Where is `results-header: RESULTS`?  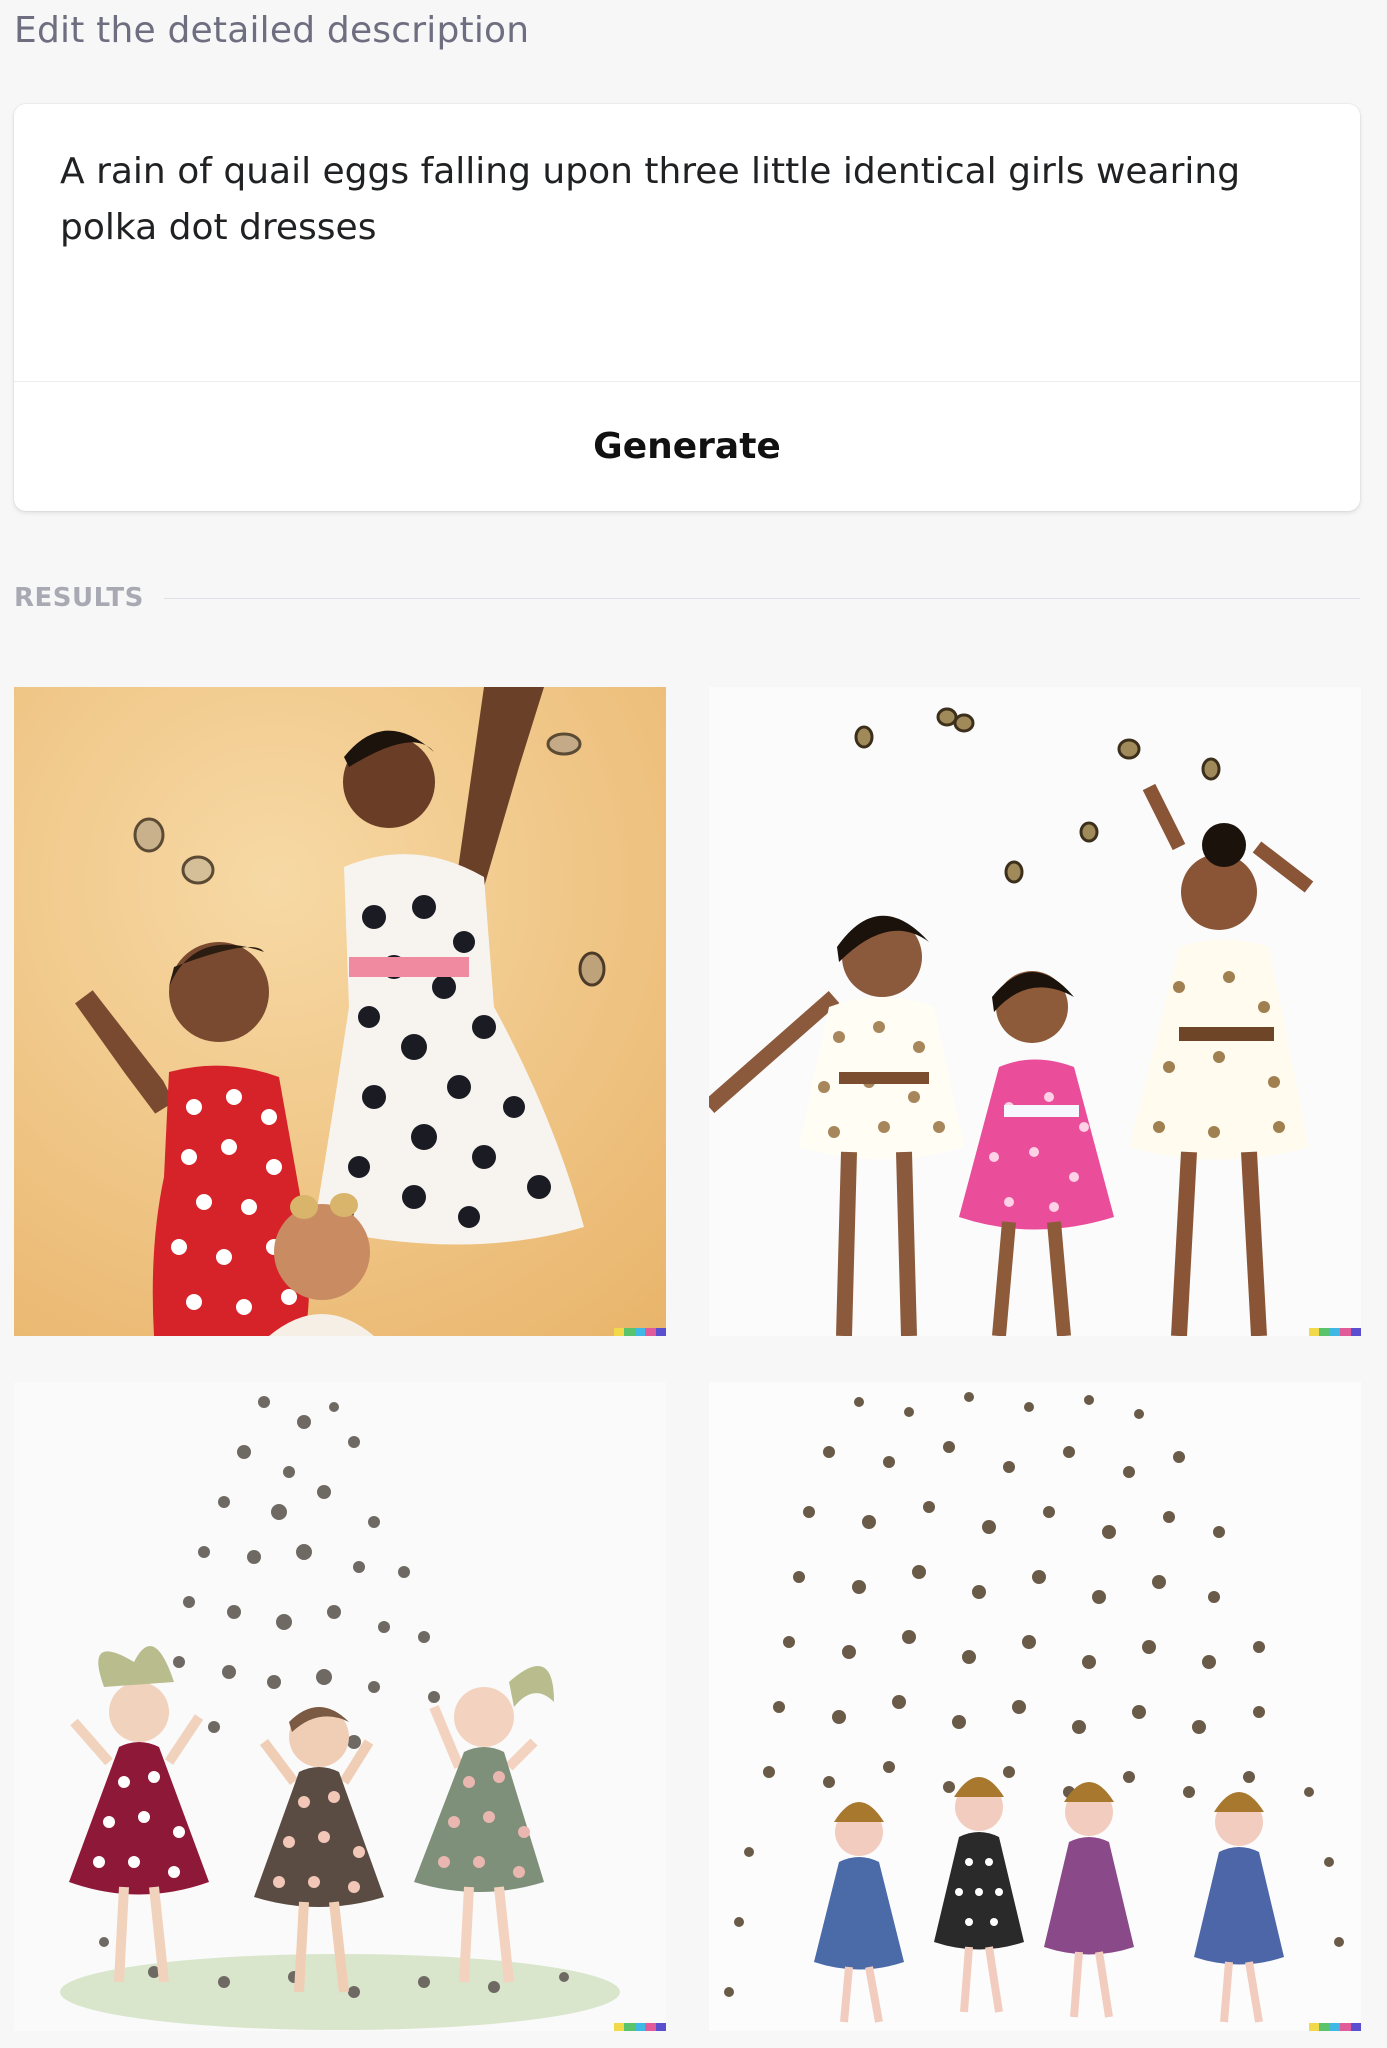
results-header: RESULTS is located at coordinates (687, 598).